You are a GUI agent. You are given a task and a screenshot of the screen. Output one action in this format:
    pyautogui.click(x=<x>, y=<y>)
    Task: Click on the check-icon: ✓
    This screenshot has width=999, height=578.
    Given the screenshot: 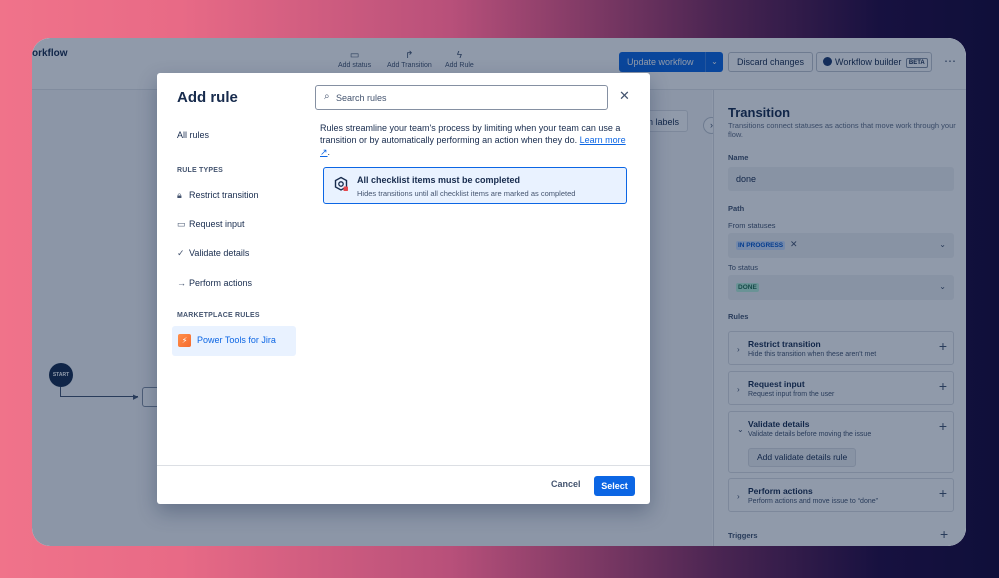 What is the action you would take?
    pyautogui.click(x=181, y=253)
    